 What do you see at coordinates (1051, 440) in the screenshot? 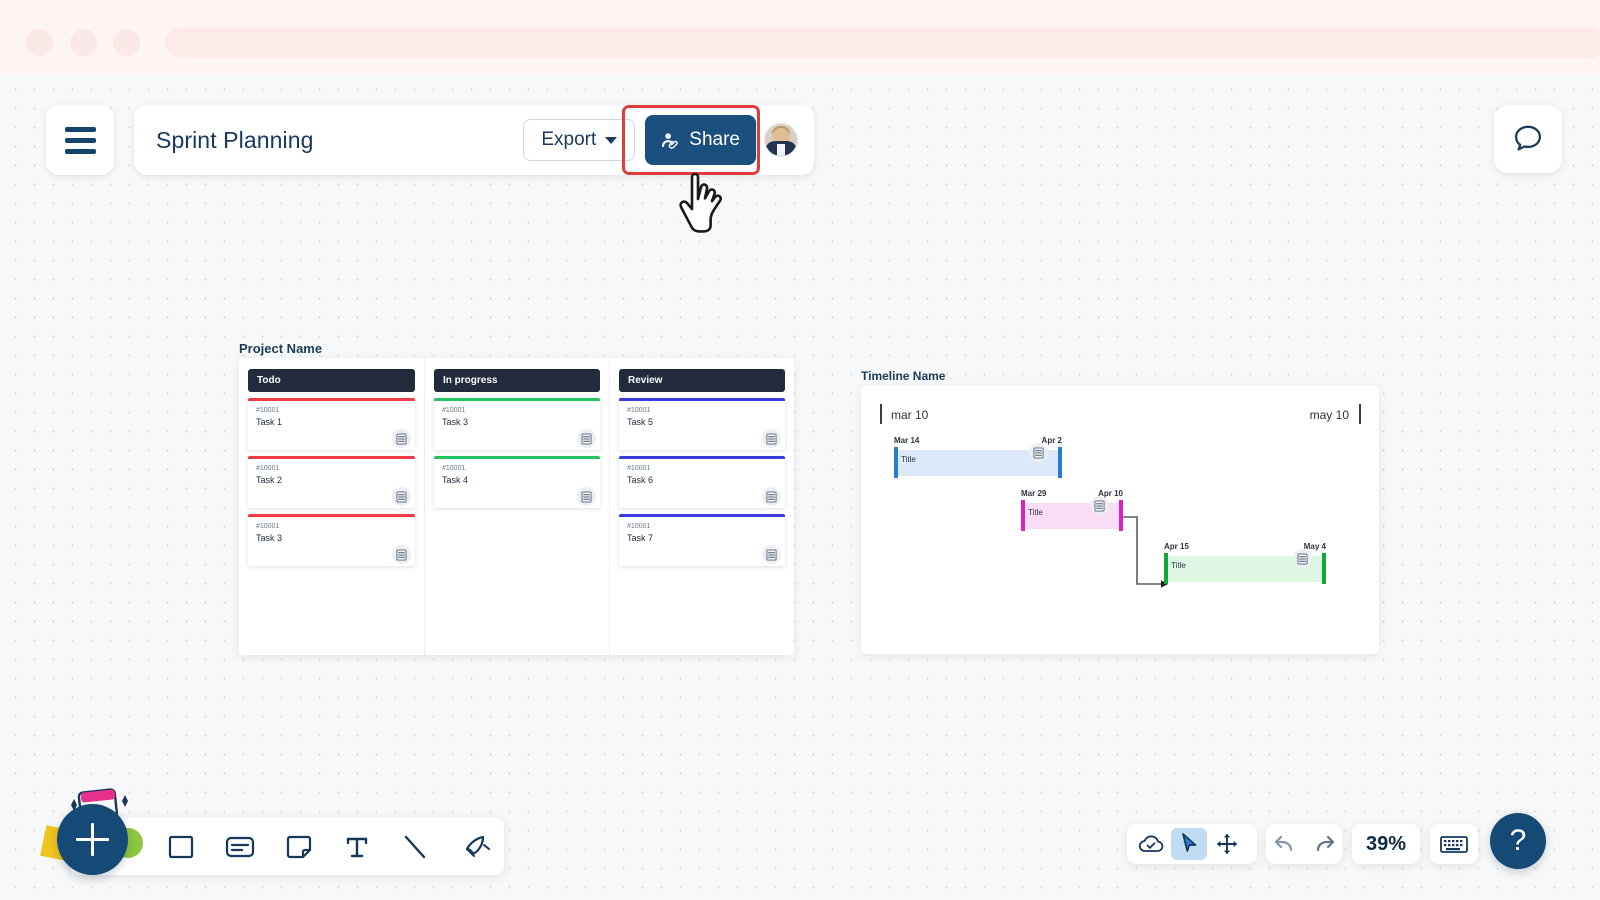
I see `timeline-task-end-date: Apr 2` at bounding box center [1051, 440].